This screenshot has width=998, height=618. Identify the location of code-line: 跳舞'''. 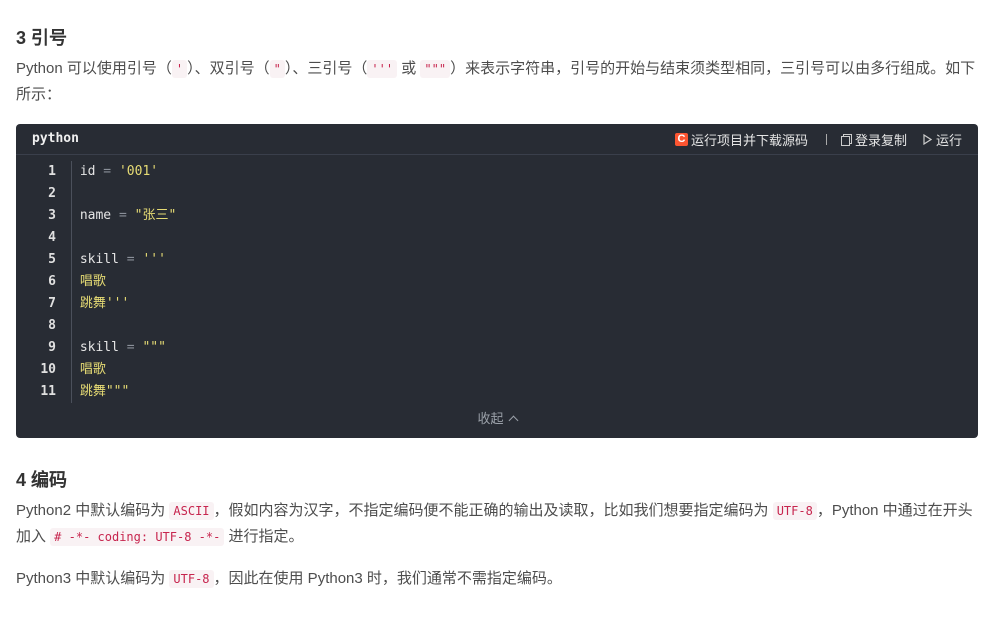
(124, 304).